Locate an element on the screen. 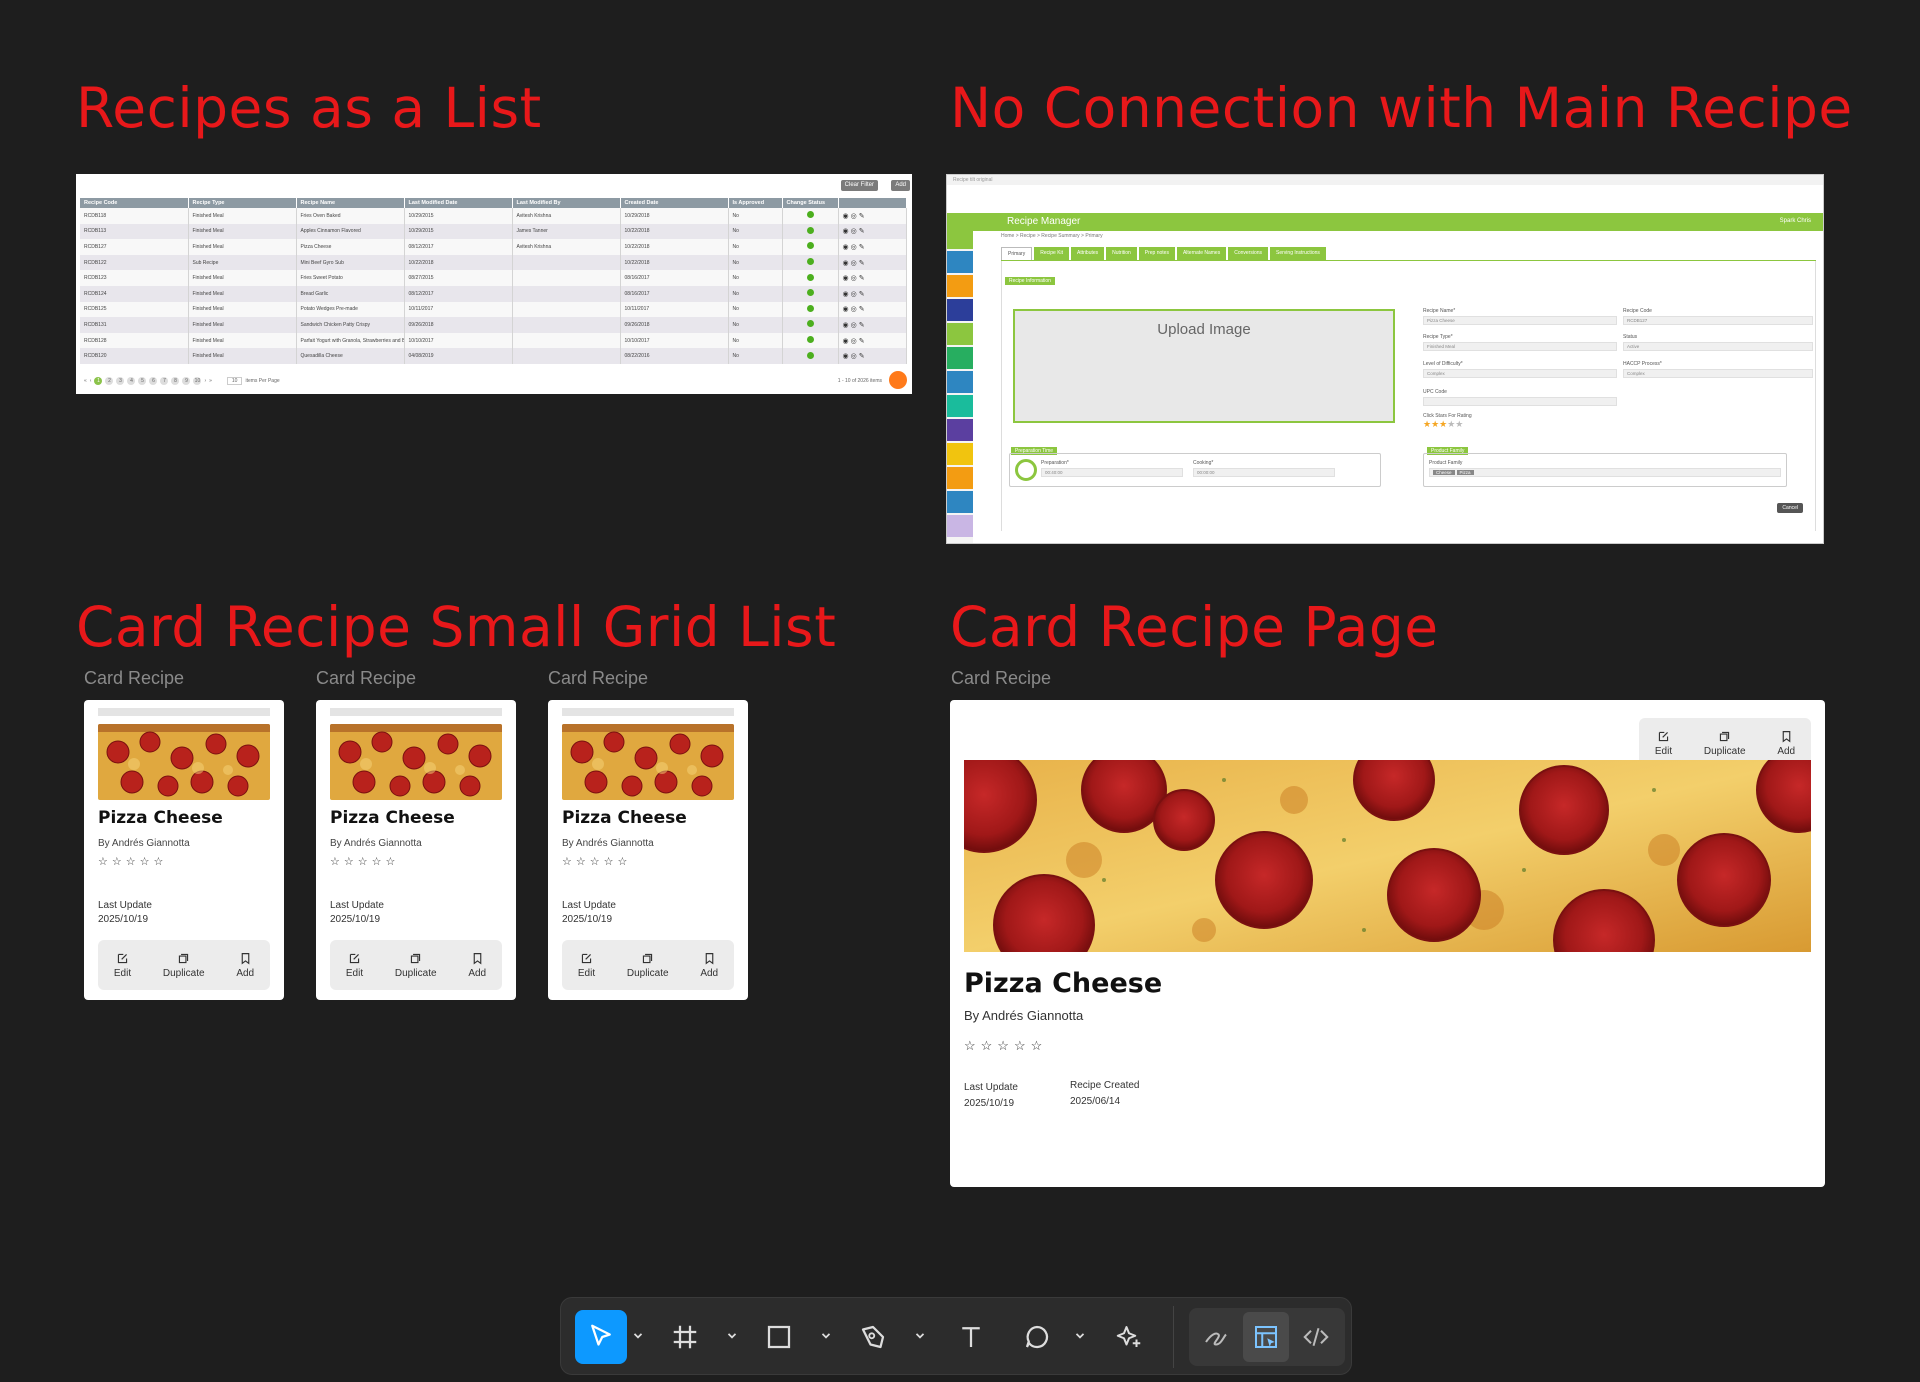 Image resolution: width=1920 pixels, height=1382 pixels. add-recipe-button: Add is located at coordinates (900, 185).